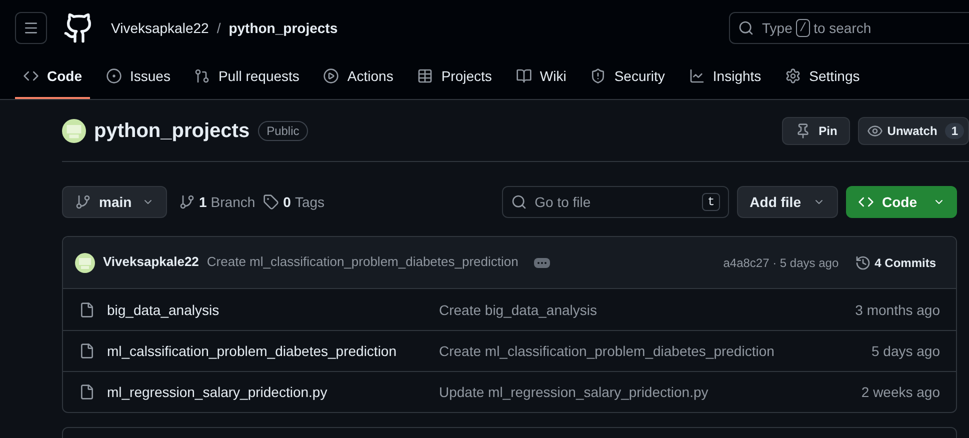 This screenshot has height=438, width=969. What do you see at coordinates (777, 28) in the screenshot?
I see `search-hint: Type` at bounding box center [777, 28].